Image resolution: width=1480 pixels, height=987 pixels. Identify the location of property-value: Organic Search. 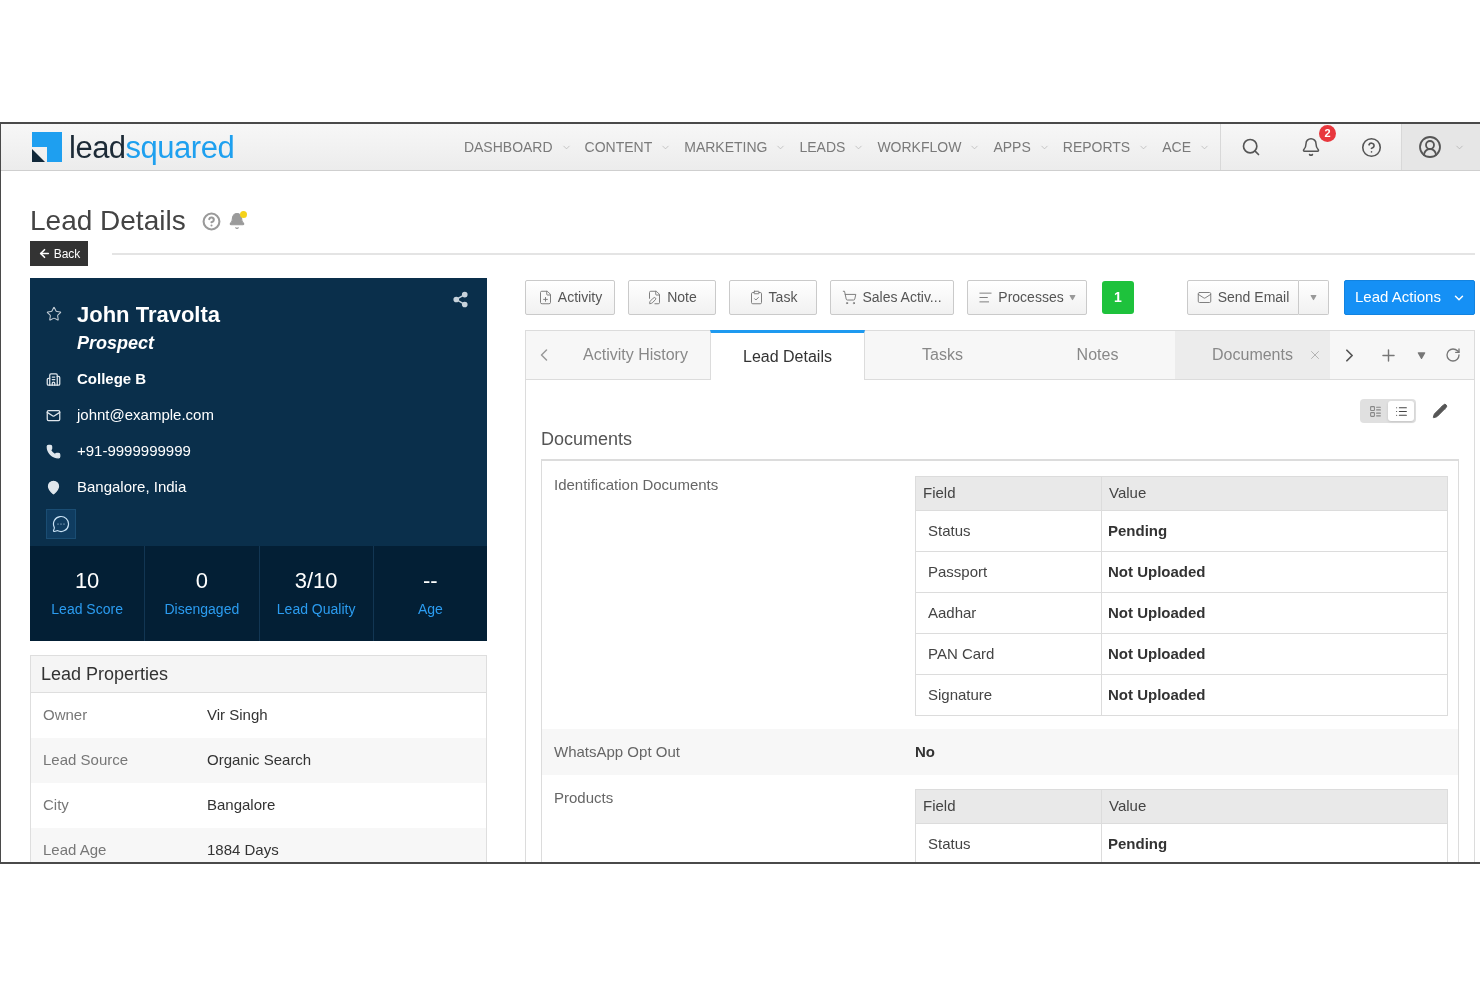
(259, 760).